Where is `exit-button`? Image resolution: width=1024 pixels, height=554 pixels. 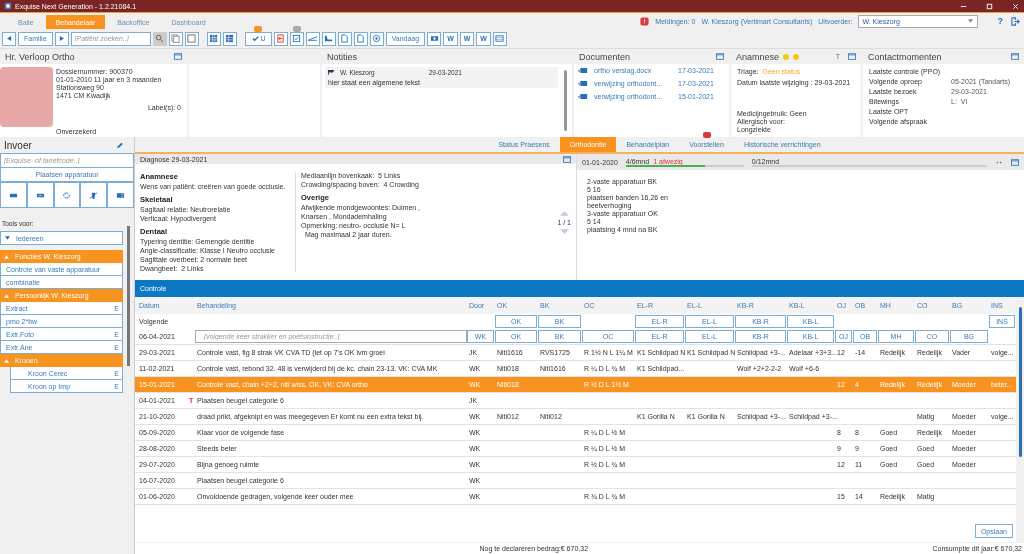
exit-button is located at coordinates (280, 38).